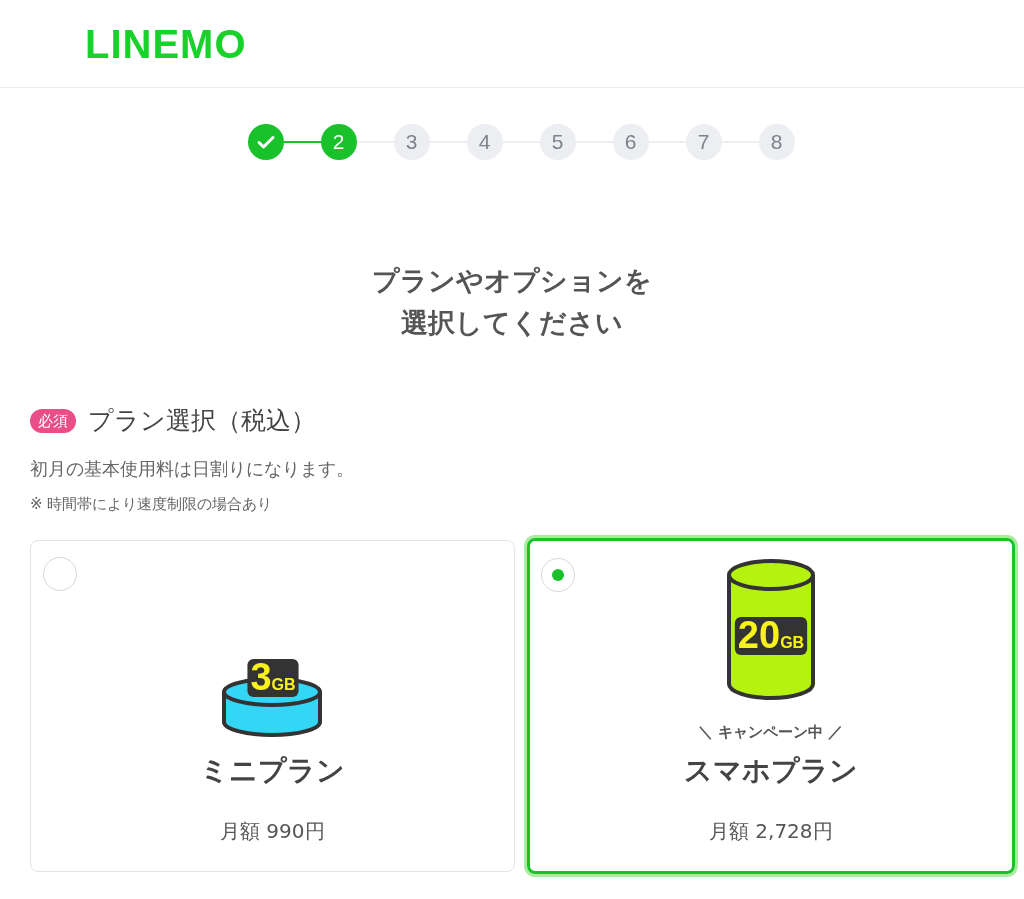 The width and height of the screenshot is (1024, 899). I want to click on page-title: 選択してください, so click(512, 323).